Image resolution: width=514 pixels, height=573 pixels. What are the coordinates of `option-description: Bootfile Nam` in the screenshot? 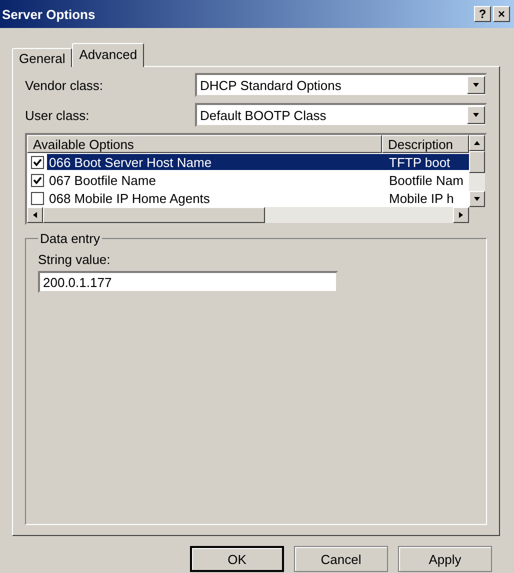 It's located at (426, 180).